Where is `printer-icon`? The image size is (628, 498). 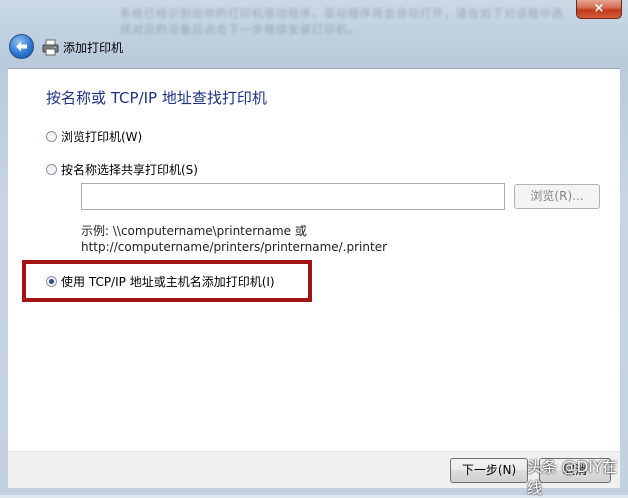
printer-icon is located at coordinates (50, 47).